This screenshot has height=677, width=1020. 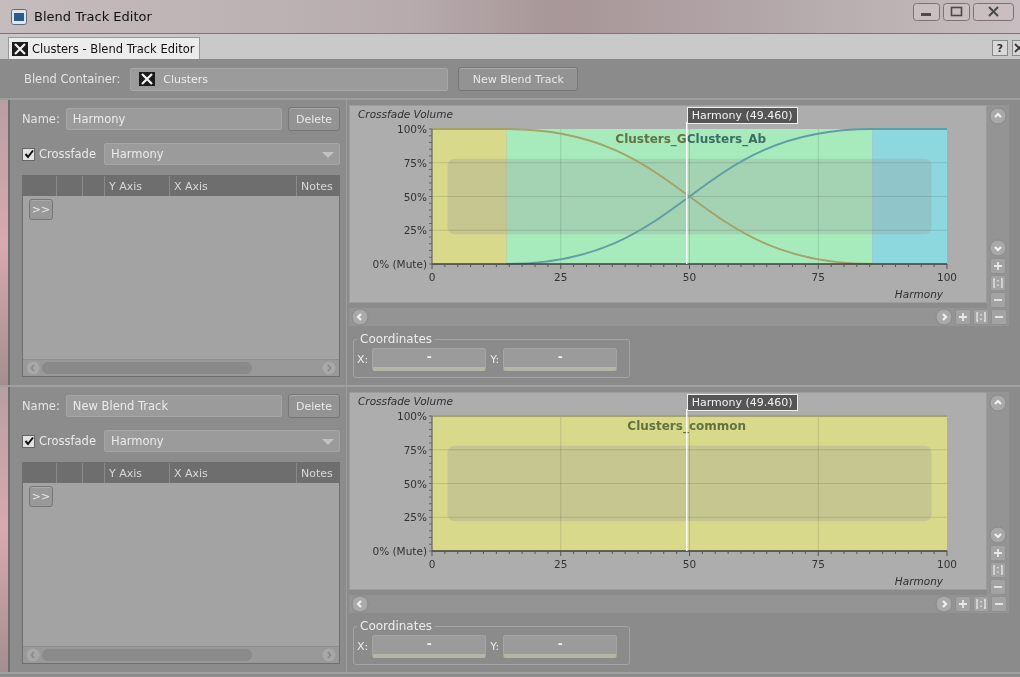 I want to click on container-label: Blend Container:, so click(x=72, y=79).